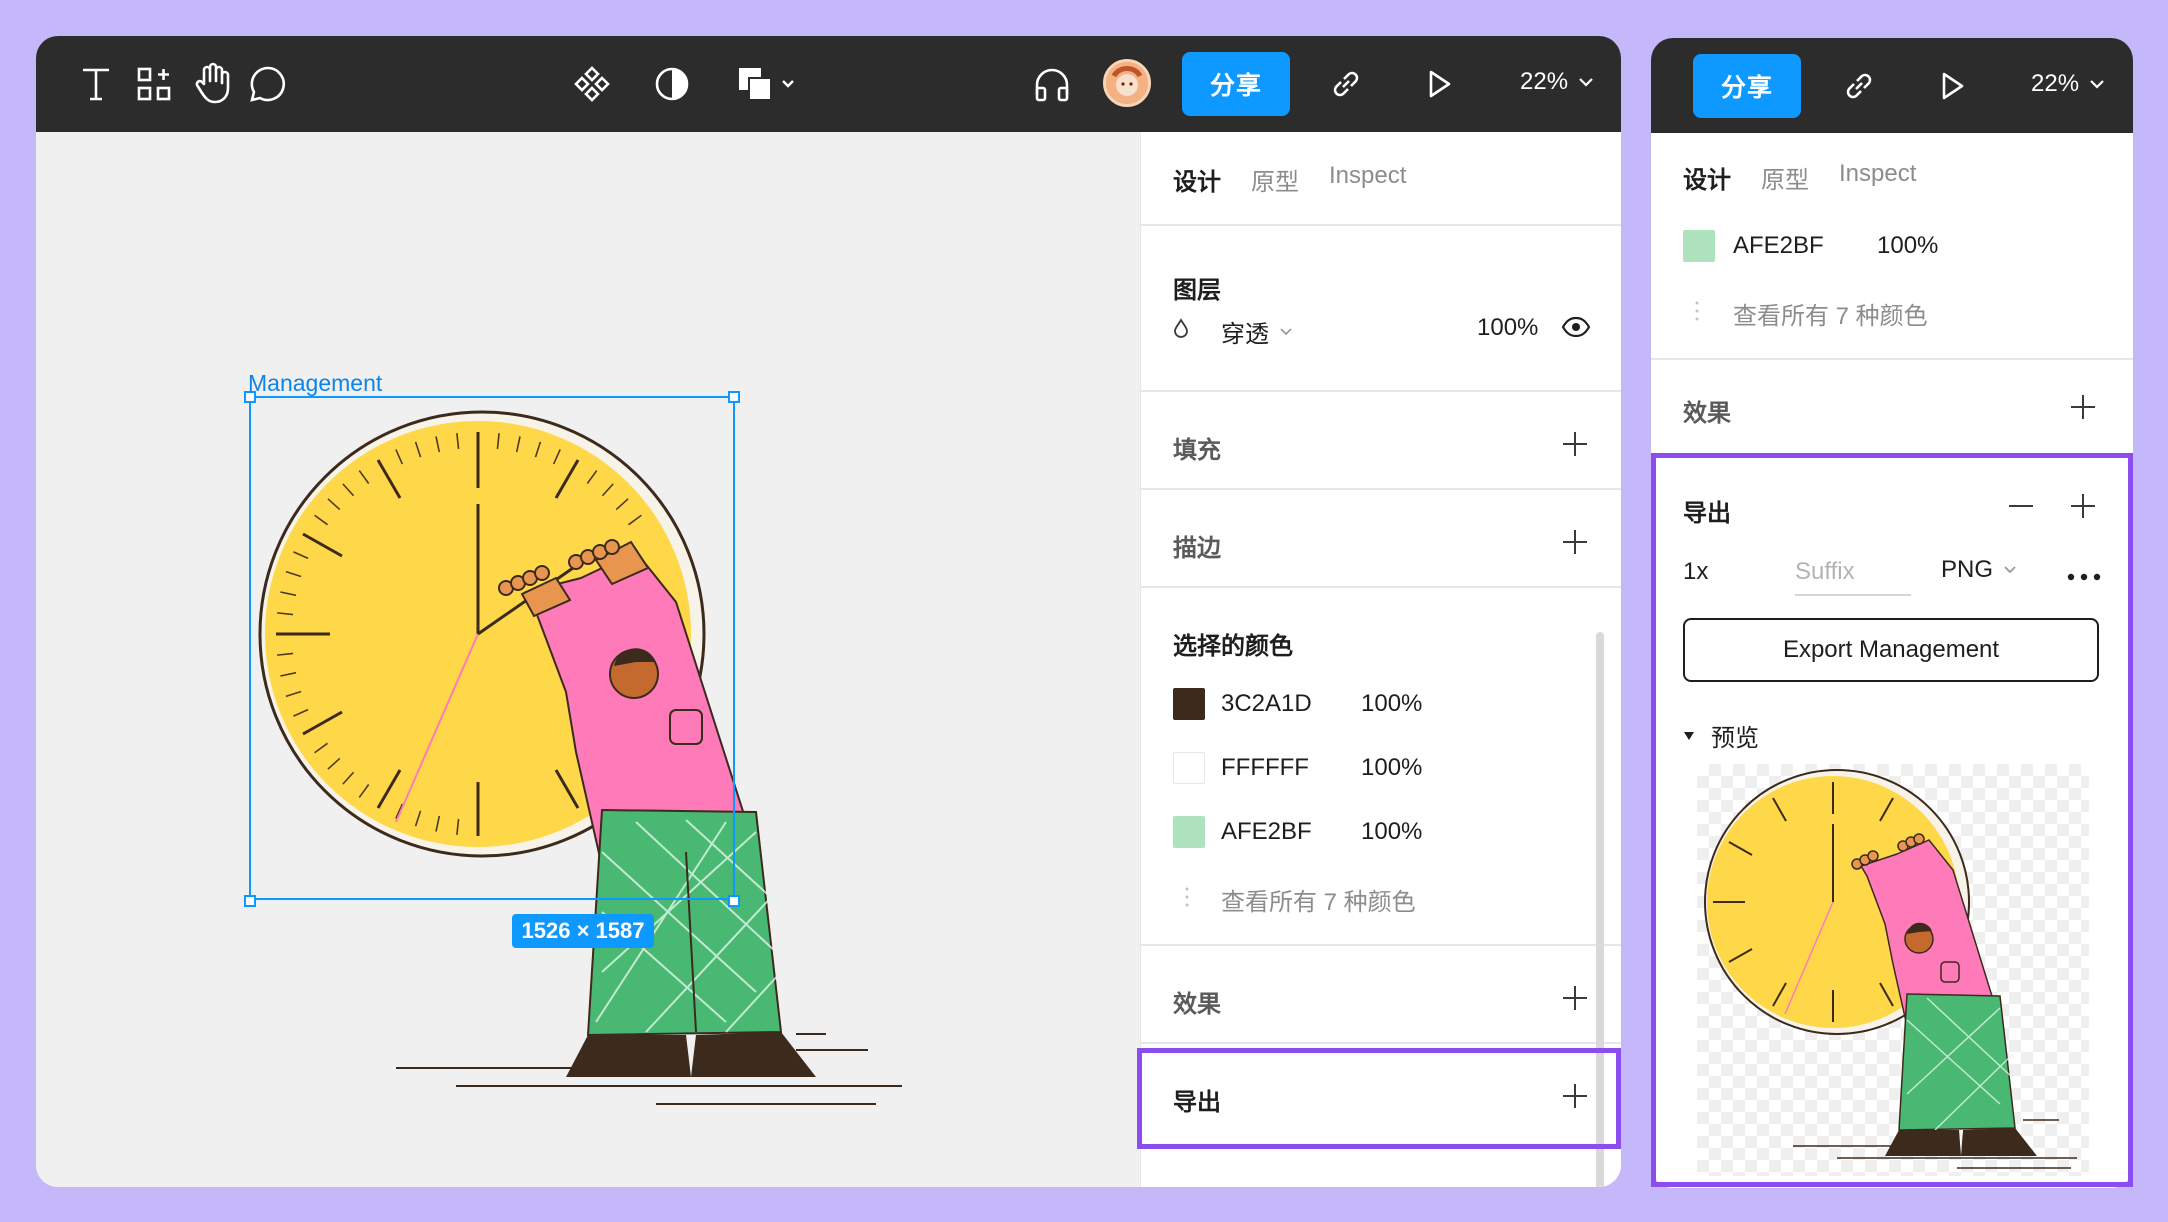 Image resolution: width=2168 pixels, height=1222 pixels. What do you see at coordinates (1052, 84) in the screenshot?
I see `headphones-icon` at bounding box center [1052, 84].